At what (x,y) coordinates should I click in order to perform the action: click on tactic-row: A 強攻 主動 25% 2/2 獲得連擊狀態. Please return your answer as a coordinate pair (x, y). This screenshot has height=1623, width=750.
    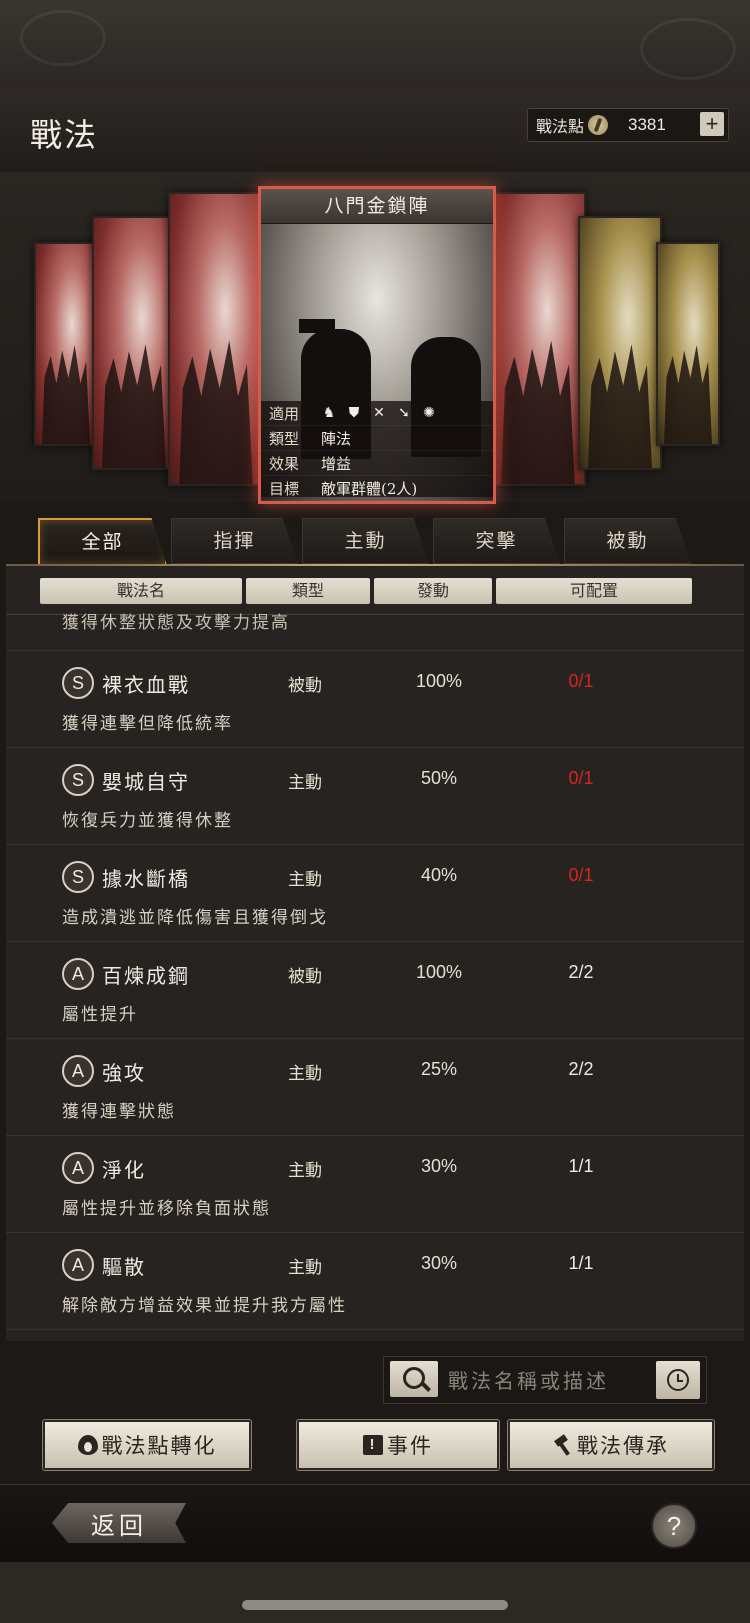
    Looking at the image, I should click on (375, 1087).